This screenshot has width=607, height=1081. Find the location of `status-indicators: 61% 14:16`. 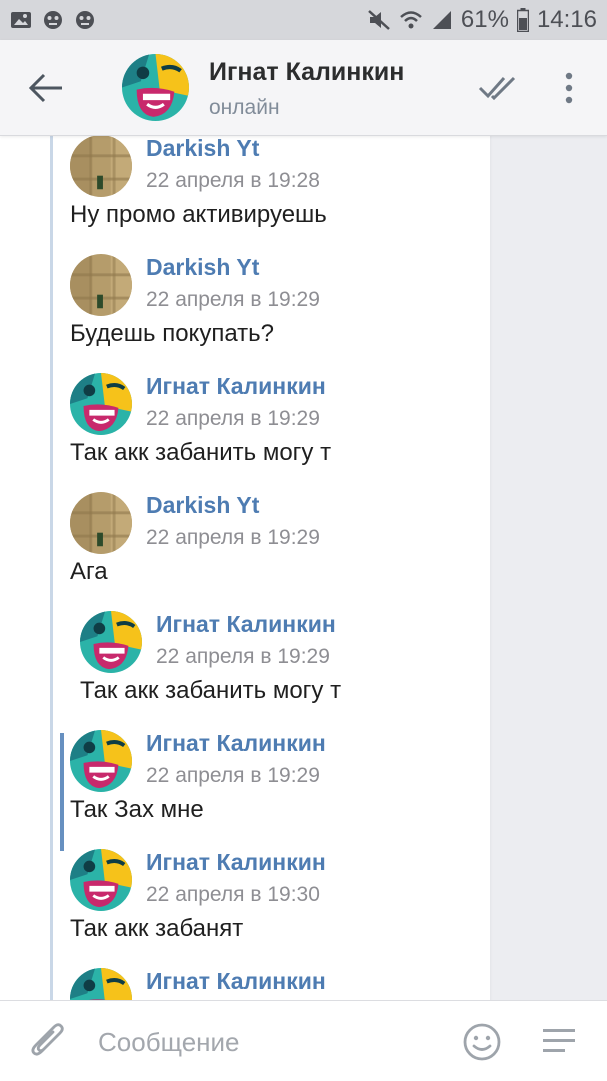

status-indicators: 61% 14:16 is located at coordinates (482, 20).